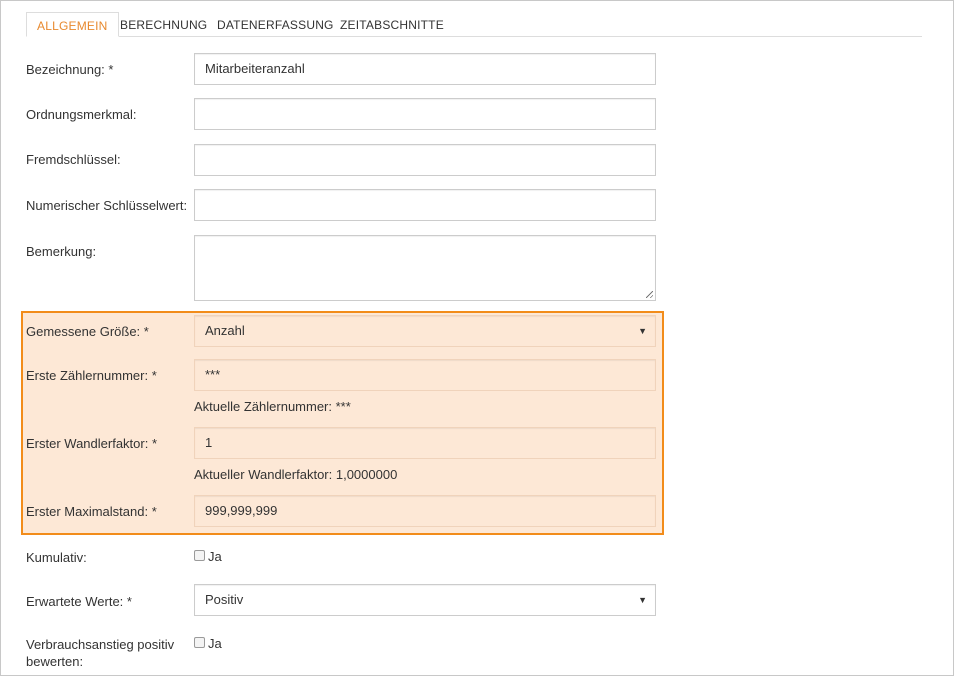 This screenshot has height=676, width=954. I want to click on tab-zeitabschnitte: ZEITABSCHNITTE, so click(392, 24).